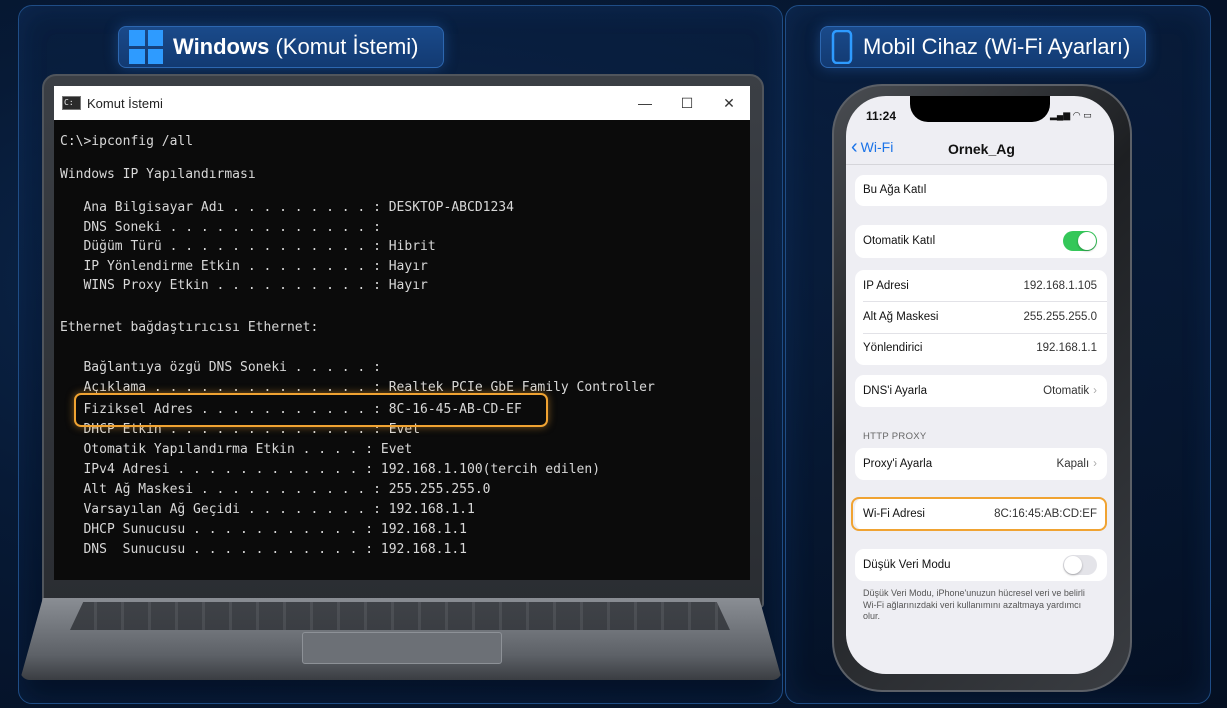  What do you see at coordinates (886, 286) in the screenshot?
I see `ip-label: IP Adresi` at bounding box center [886, 286].